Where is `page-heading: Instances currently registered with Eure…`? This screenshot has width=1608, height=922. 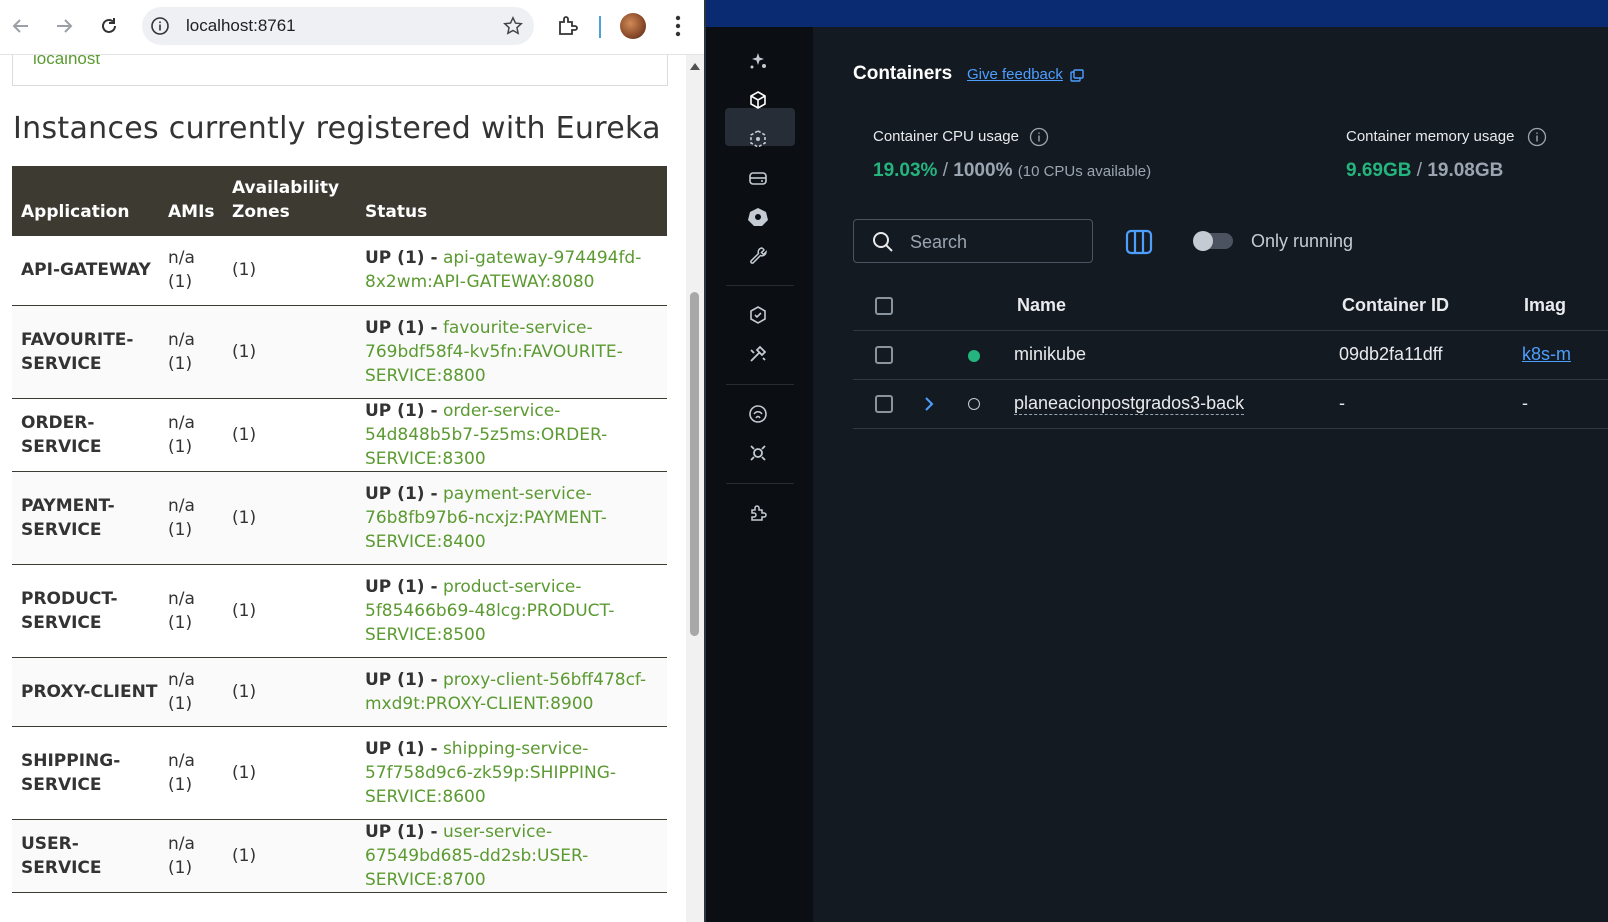 page-heading: Instances currently registered with Eure… is located at coordinates (337, 128).